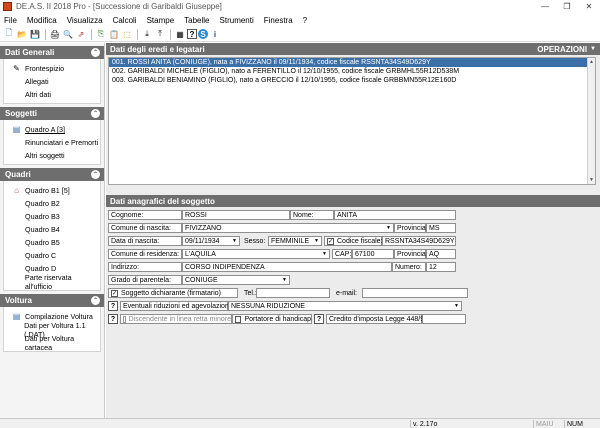 The height and width of the screenshot is (428, 600). What do you see at coordinates (45, 155) in the screenshot?
I see `sidebar-item-label: Altri soggetti` at bounding box center [45, 155].